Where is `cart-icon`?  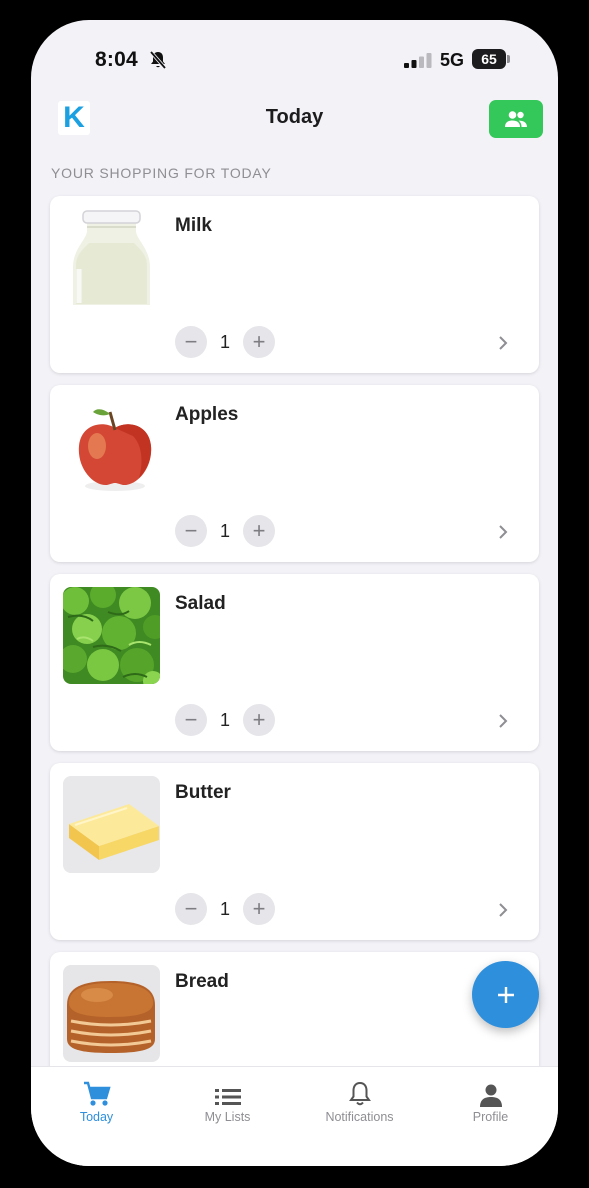
cart-icon is located at coordinates (97, 1093).